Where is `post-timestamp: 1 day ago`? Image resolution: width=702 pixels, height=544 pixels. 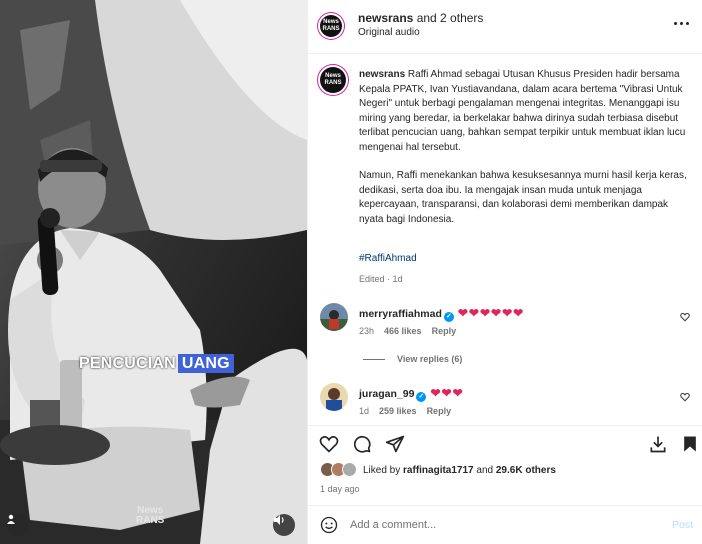
post-timestamp: 1 day ago is located at coordinates (340, 489).